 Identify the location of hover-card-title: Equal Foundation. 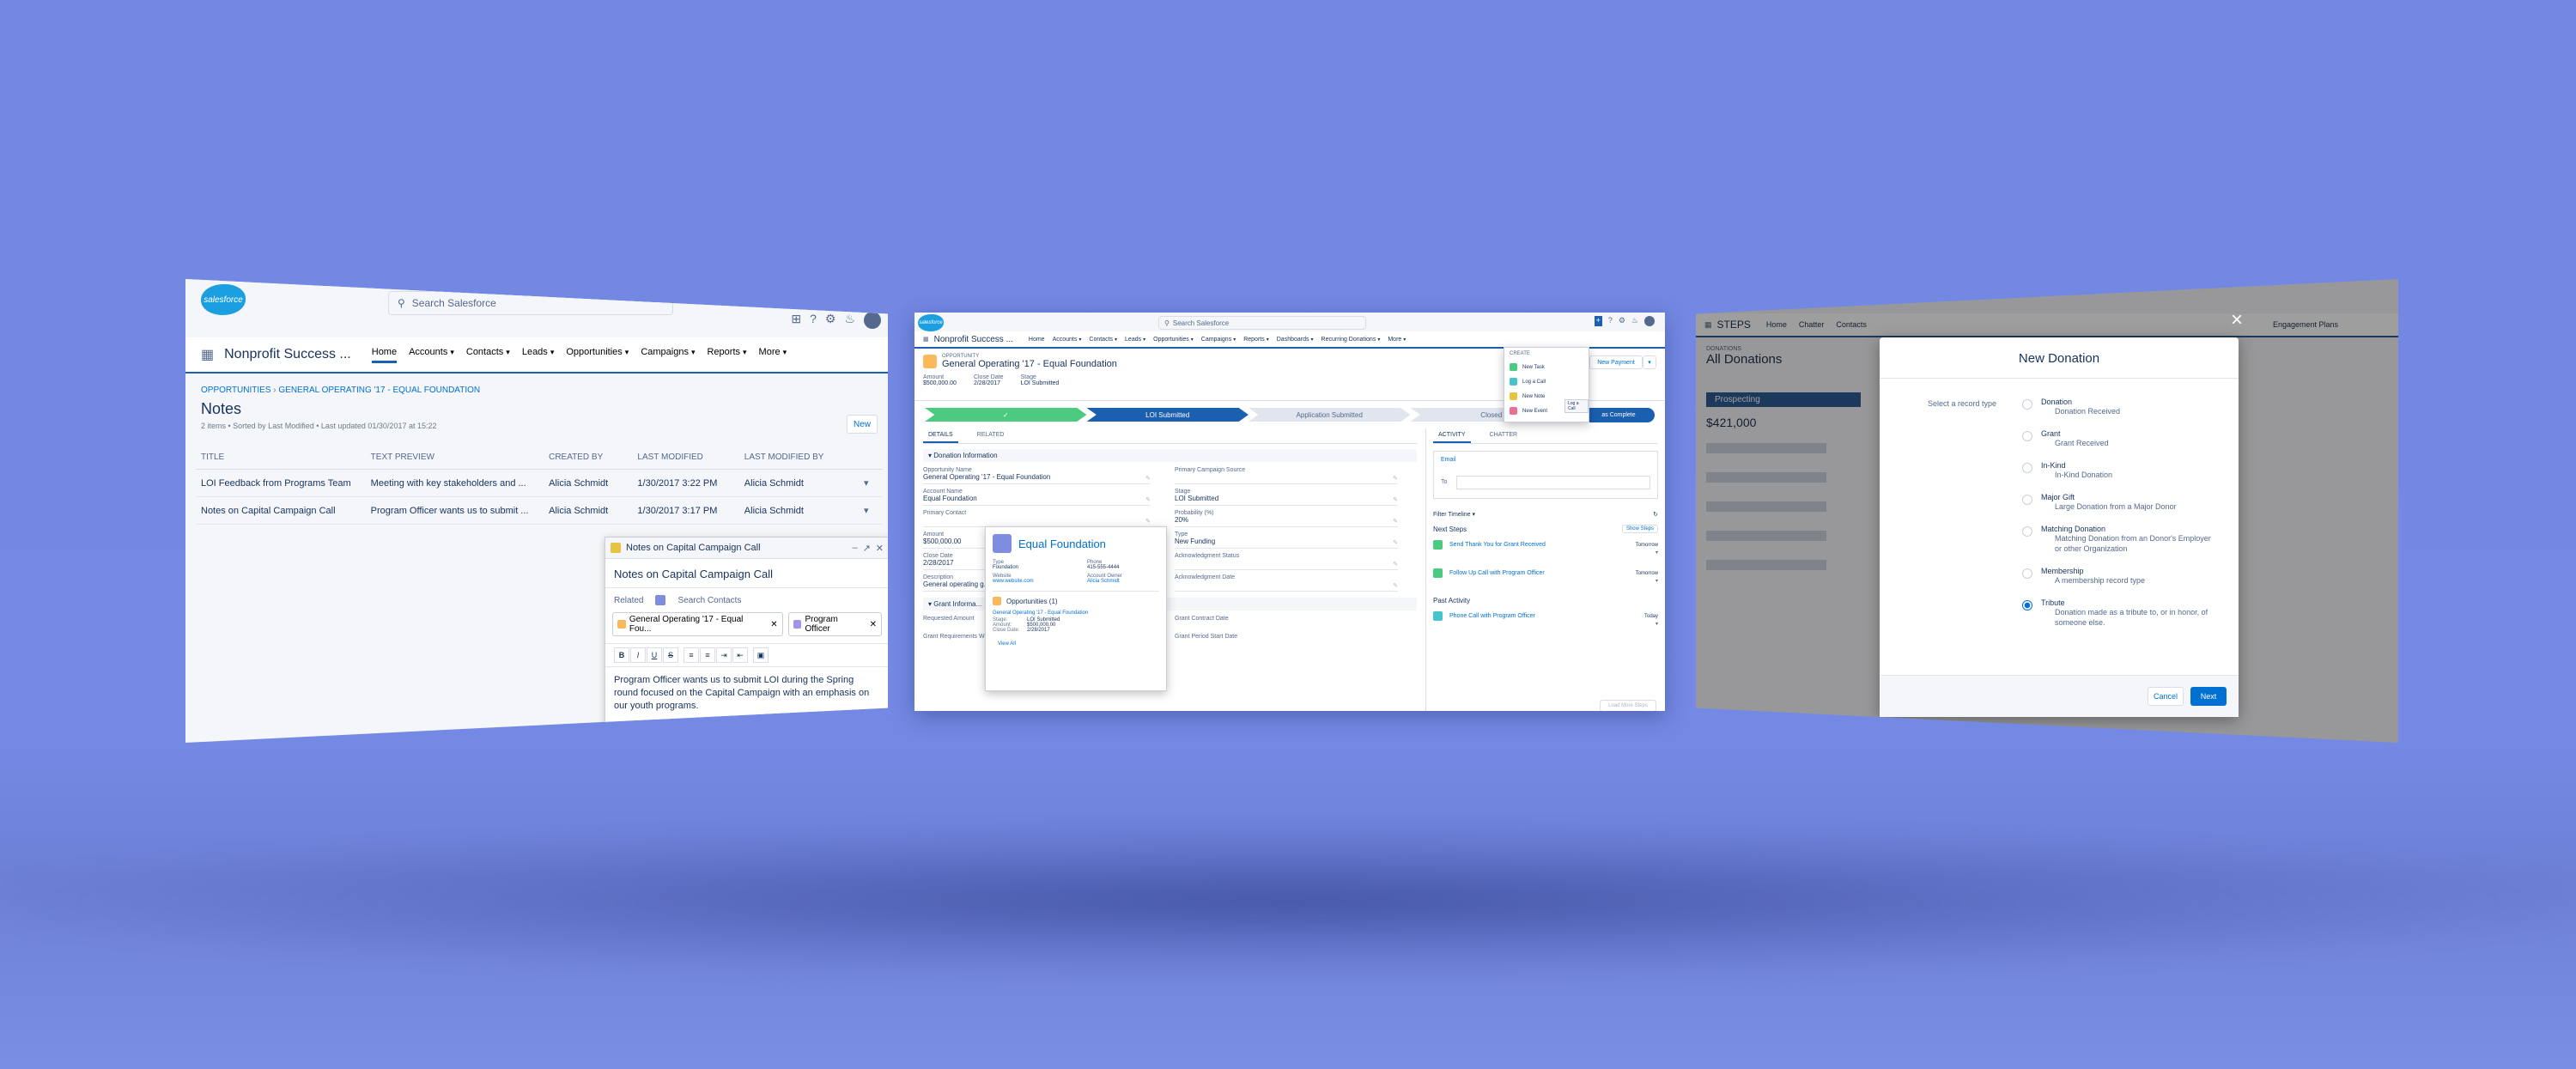
(1062, 544).